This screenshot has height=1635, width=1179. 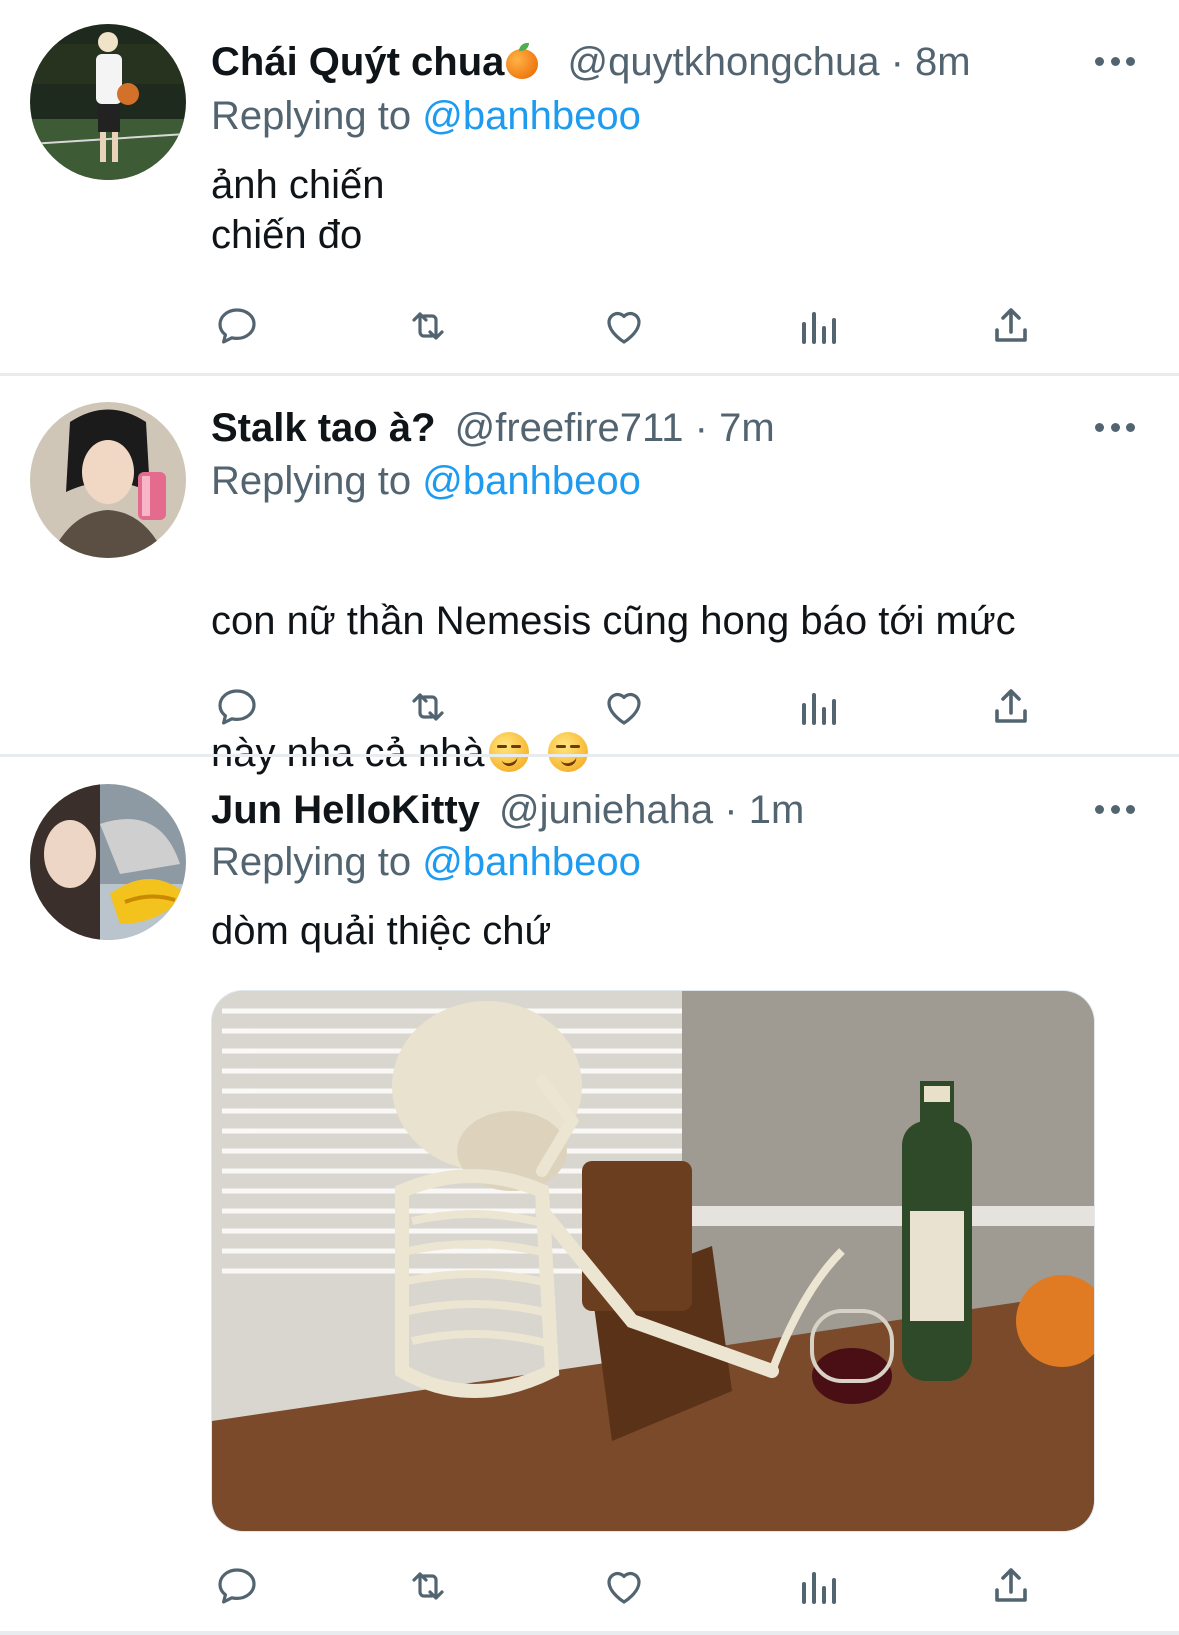 What do you see at coordinates (569, 428) in the screenshot?
I see `handle: @freefire711` at bounding box center [569, 428].